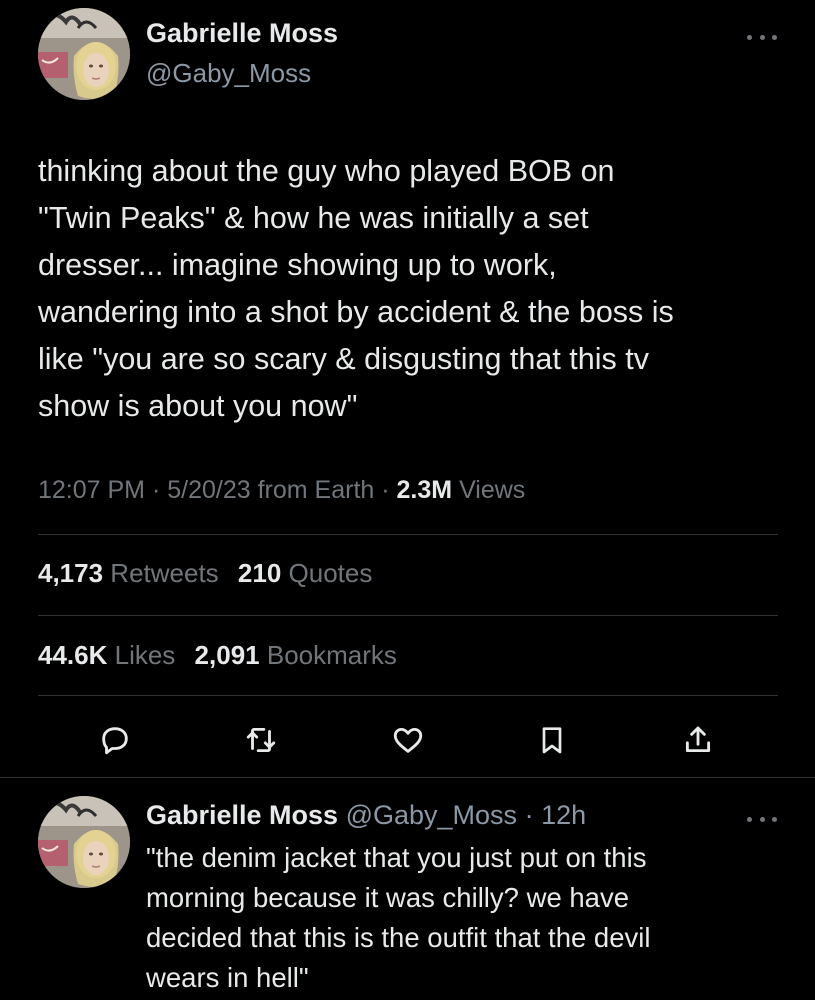 The height and width of the screenshot is (1000, 815). Describe the element at coordinates (259, 573) in the screenshot. I see `quotes-count: 210` at that location.